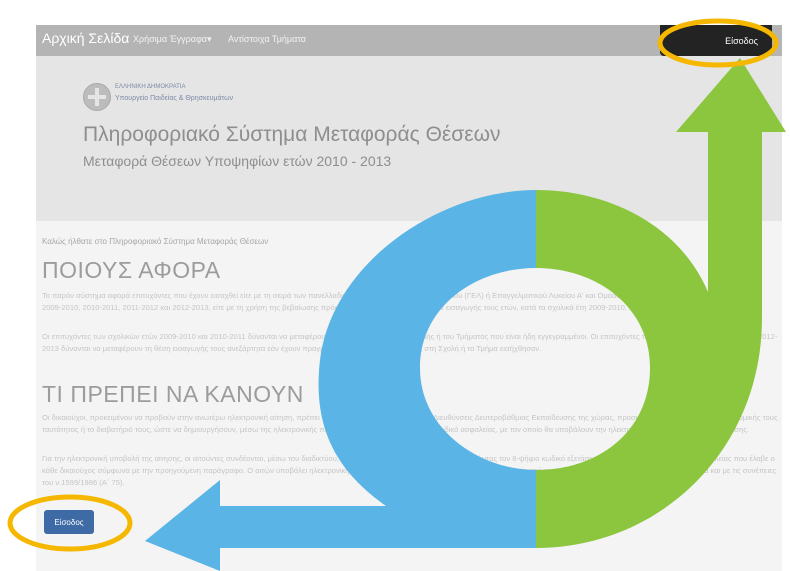 The image size is (790, 571). I want to click on highlight-ring-top, so click(718, 43).